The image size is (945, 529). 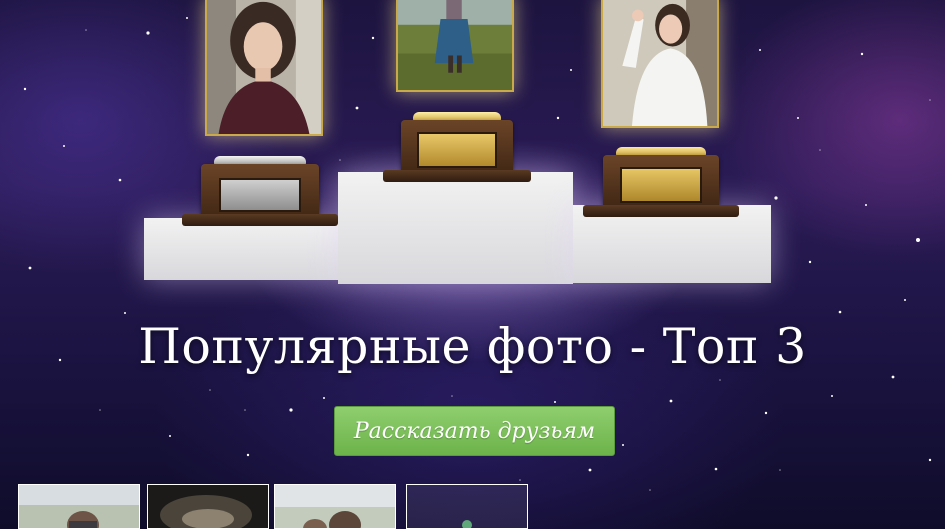 I want to click on share-with-friends-button: Рассказать друзьям, so click(x=474, y=431).